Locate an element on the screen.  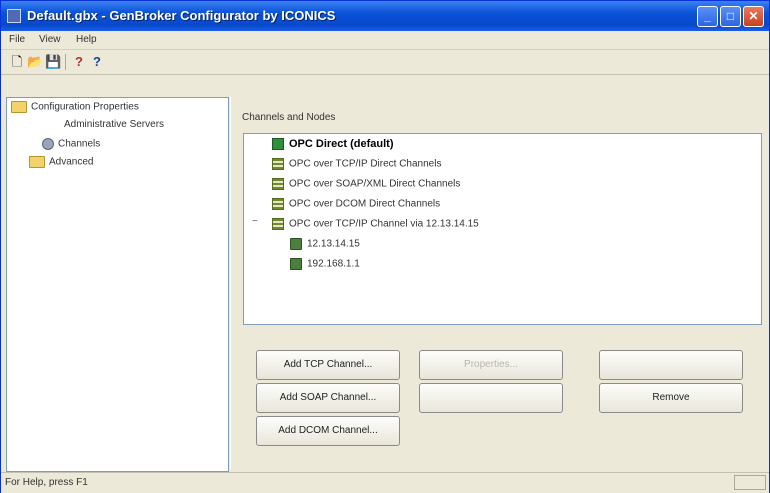
menu-view: View is located at coordinates (50, 39).